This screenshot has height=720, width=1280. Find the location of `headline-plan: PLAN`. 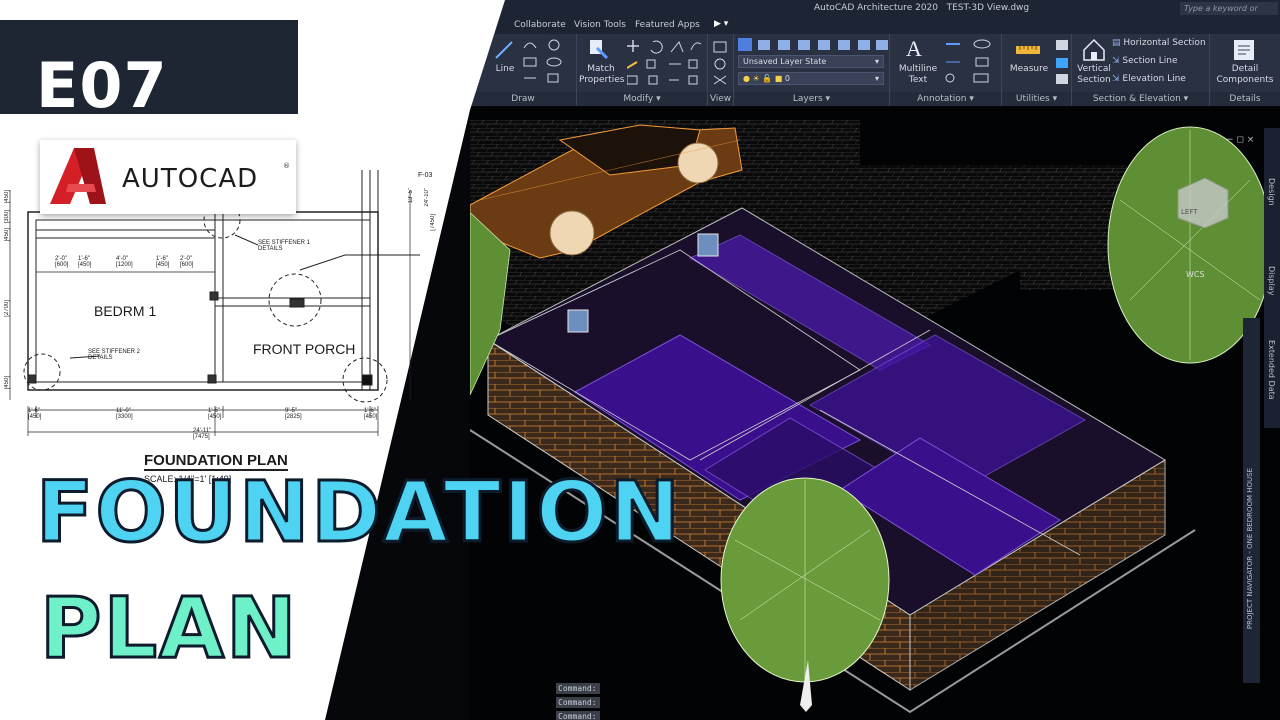

headline-plan: PLAN is located at coordinates (168, 628).